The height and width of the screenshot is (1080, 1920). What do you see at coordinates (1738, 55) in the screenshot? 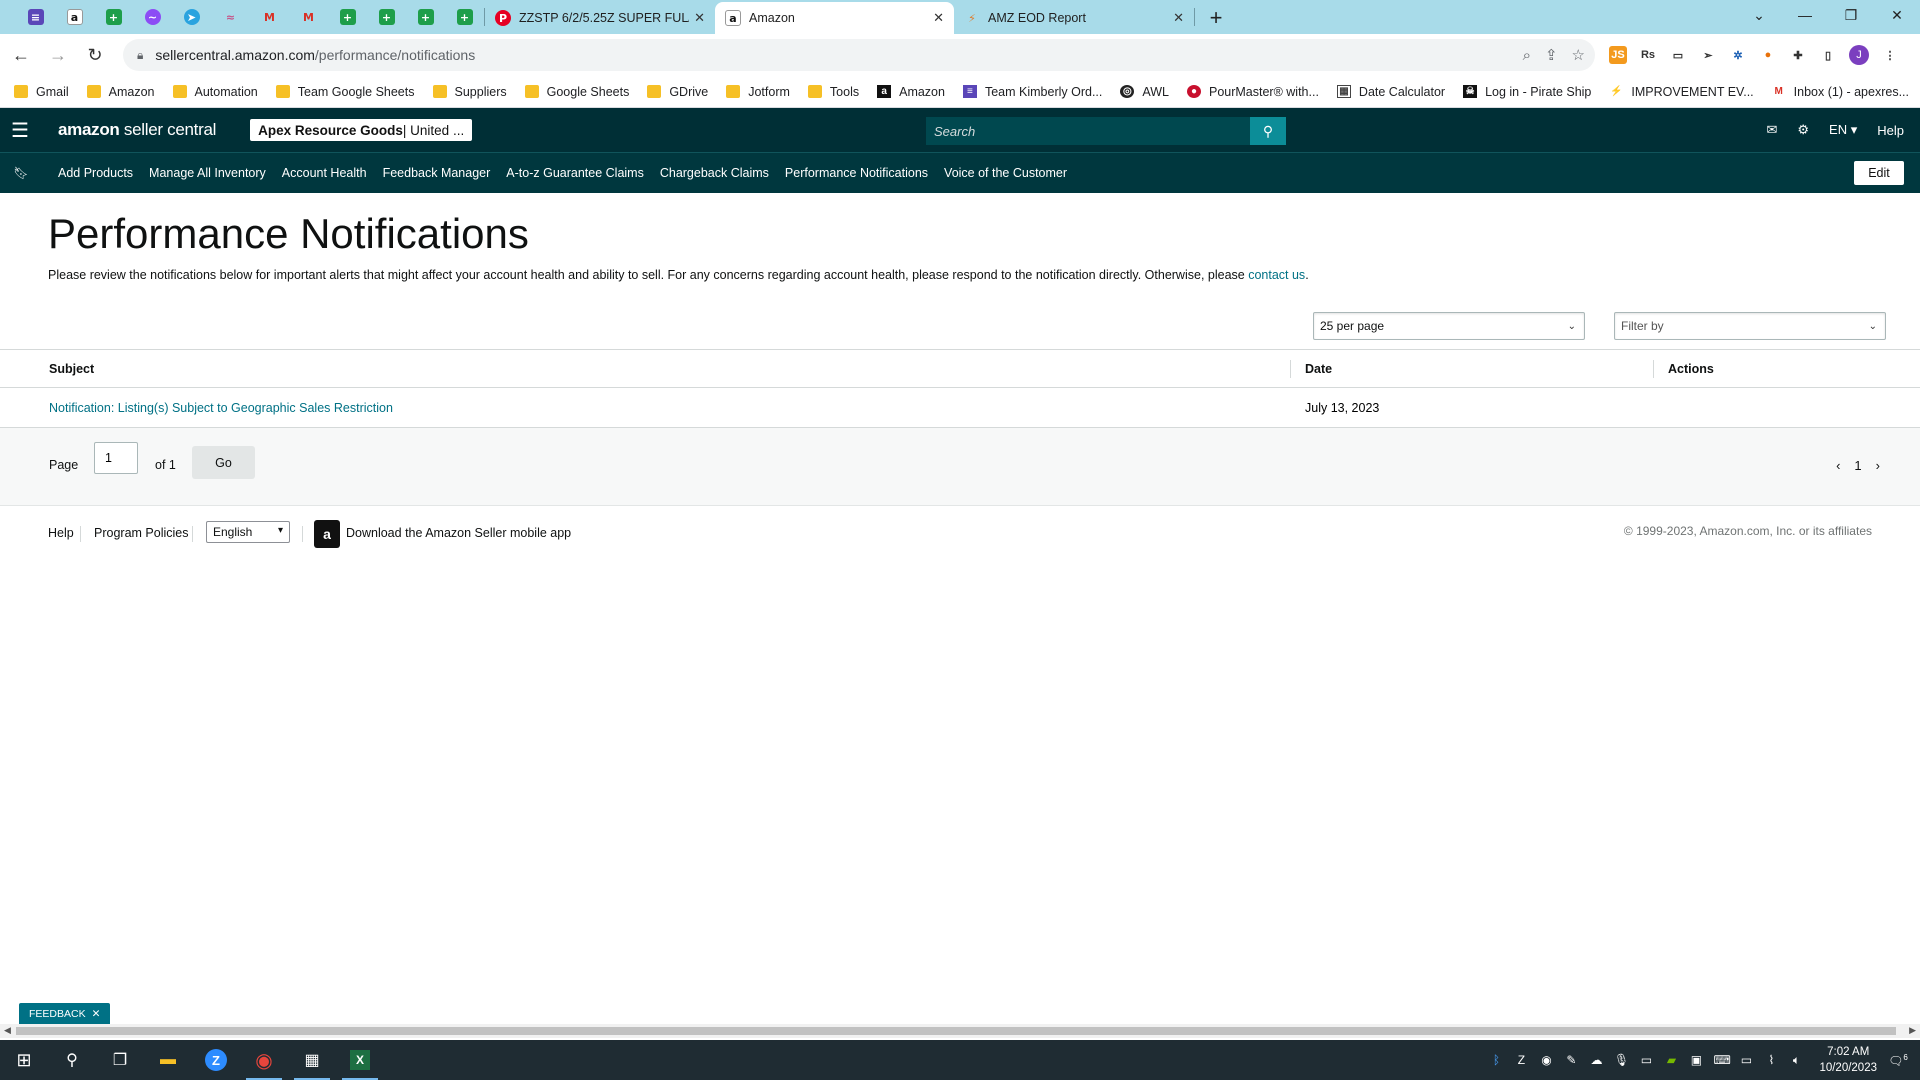
I see `compass-extension-icon: ✲` at bounding box center [1738, 55].